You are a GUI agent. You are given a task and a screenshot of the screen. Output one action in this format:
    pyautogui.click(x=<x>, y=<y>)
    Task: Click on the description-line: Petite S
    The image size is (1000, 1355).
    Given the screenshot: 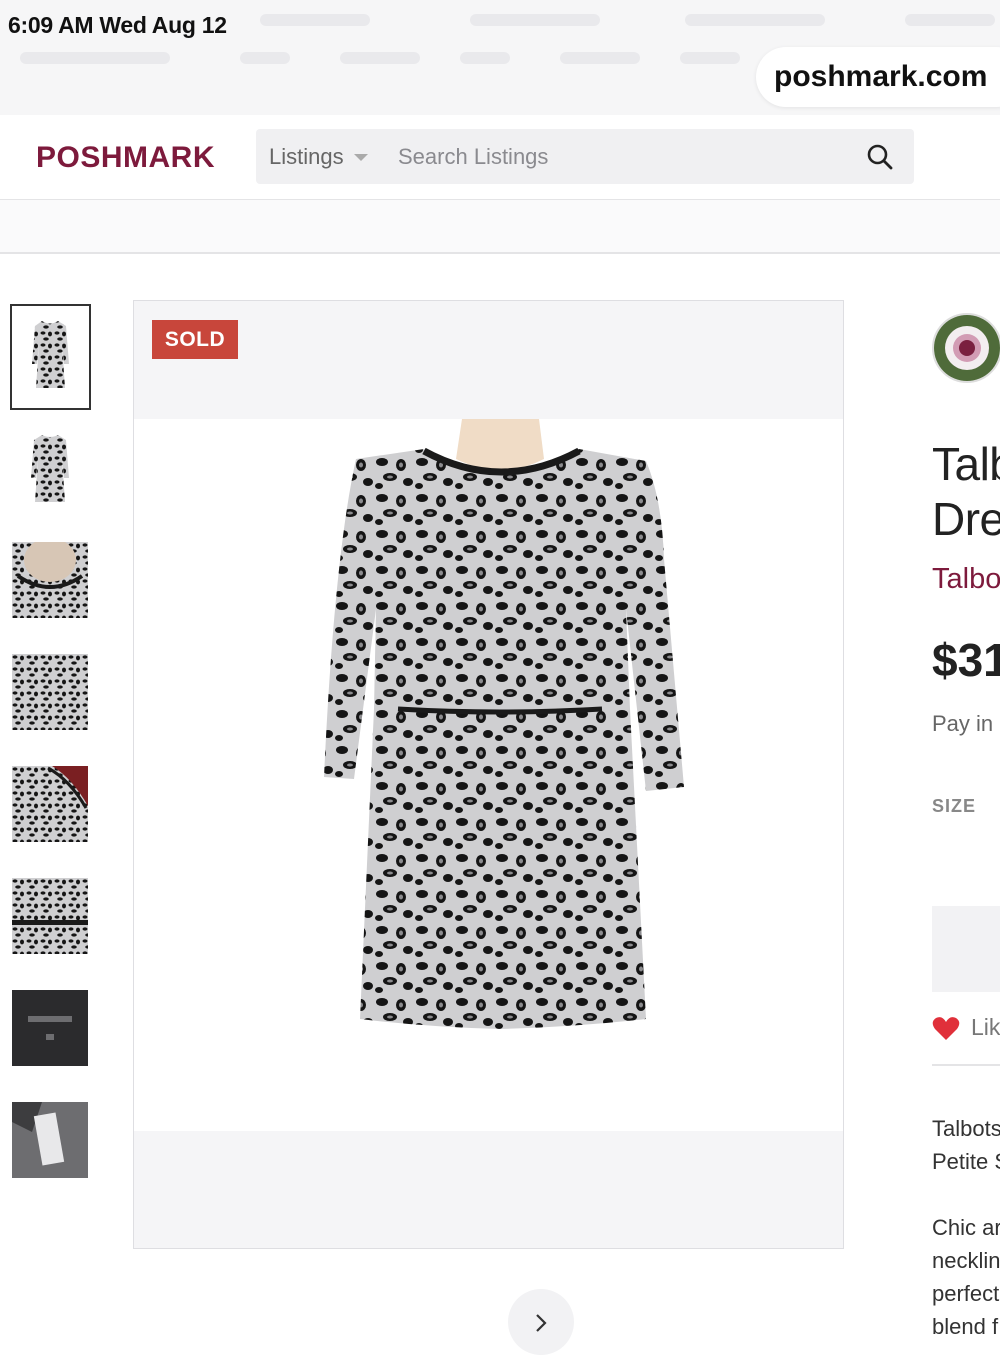 What is the action you would take?
    pyautogui.click(x=966, y=1161)
    